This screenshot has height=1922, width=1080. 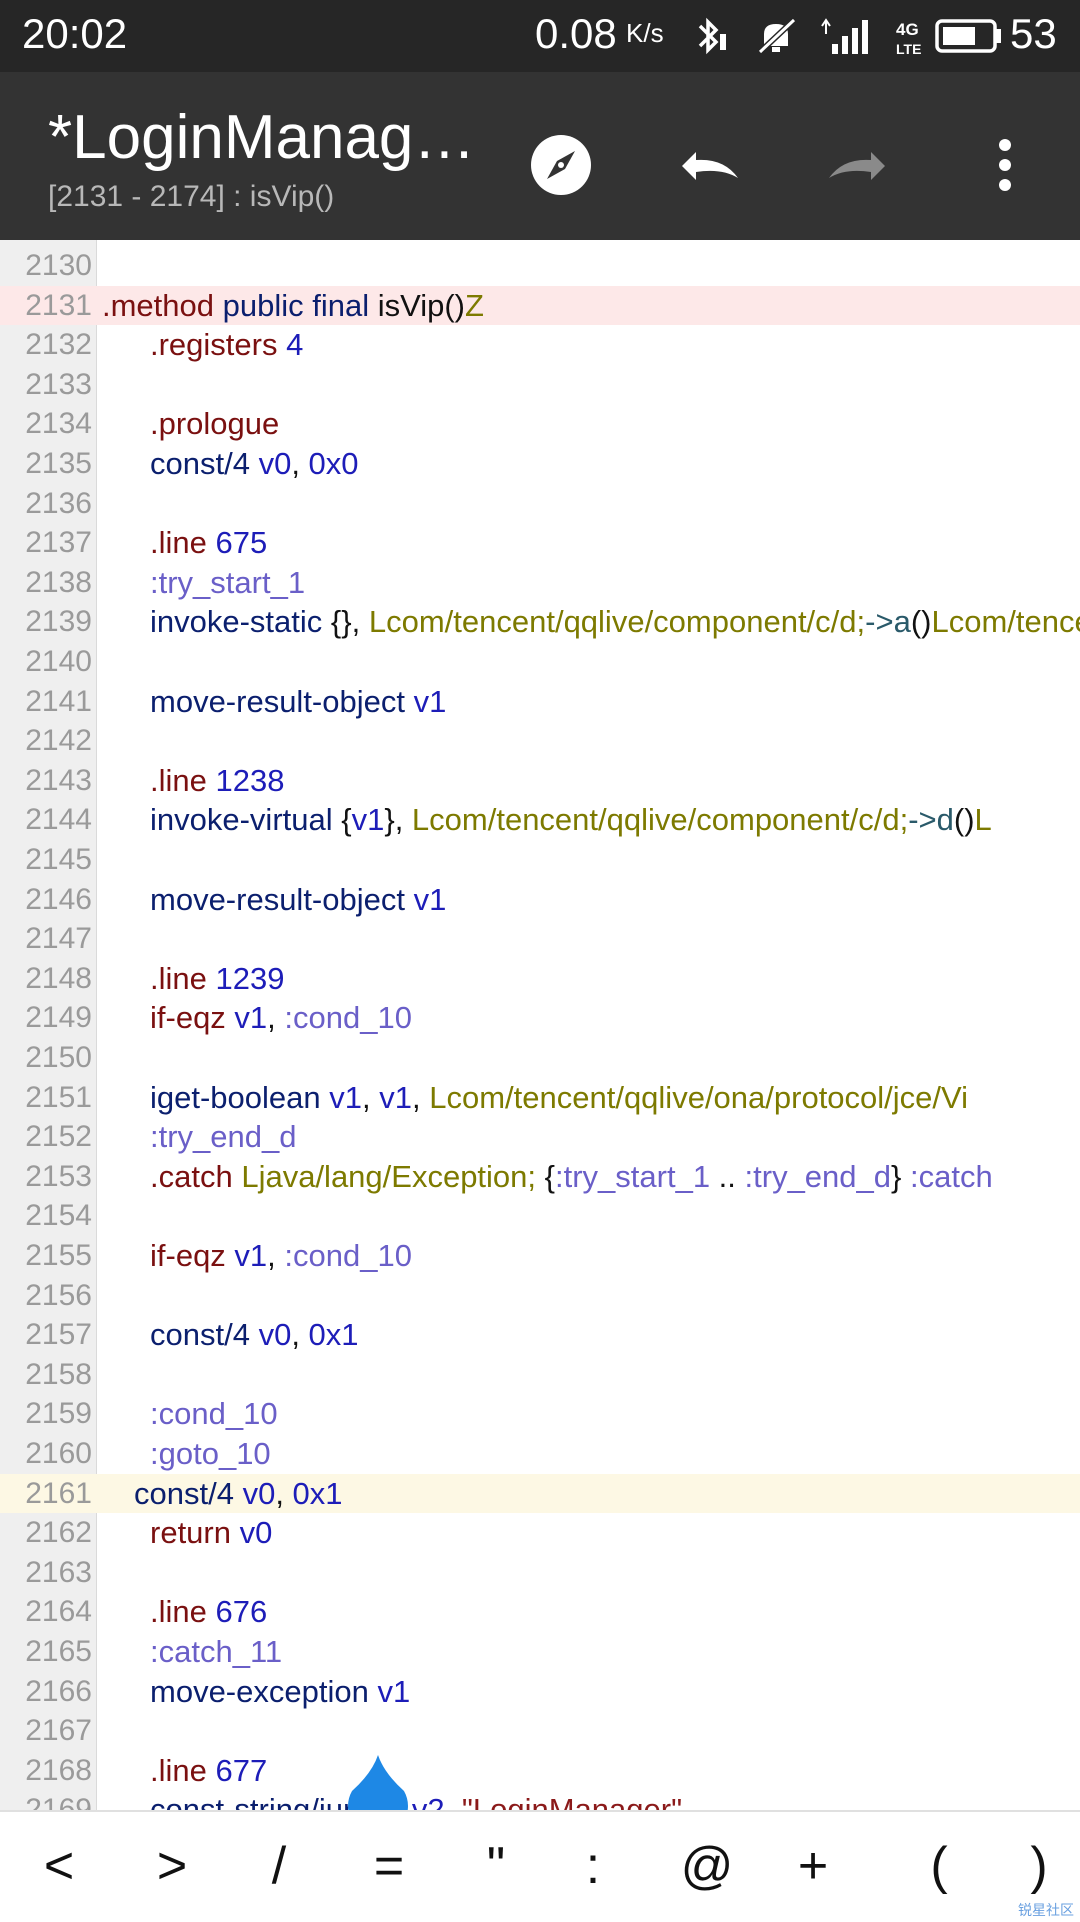 What do you see at coordinates (217, 979) in the screenshot?
I see `code-text: .line 1239` at bounding box center [217, 979].